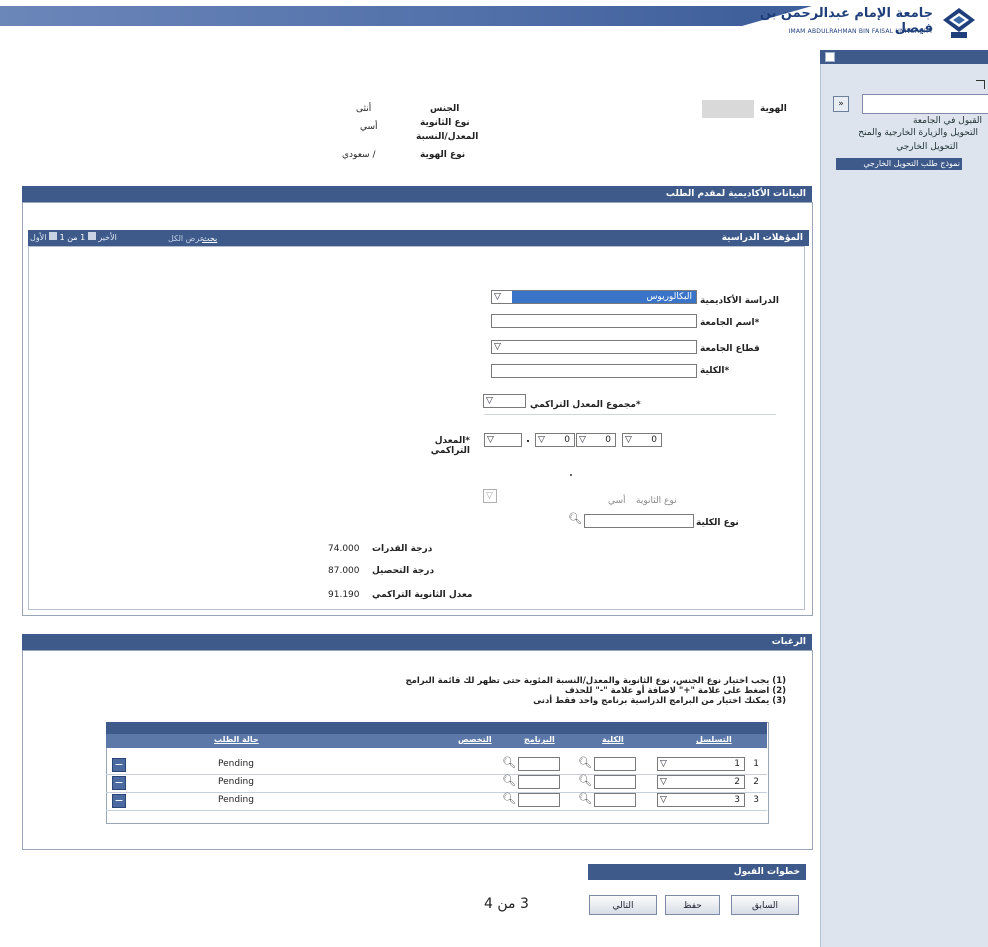 The height and width of the screenshot is (947, 988). Describe the element at coordinates (613, 739) in the screenshot. I see `col-college: الكلية` at that location.